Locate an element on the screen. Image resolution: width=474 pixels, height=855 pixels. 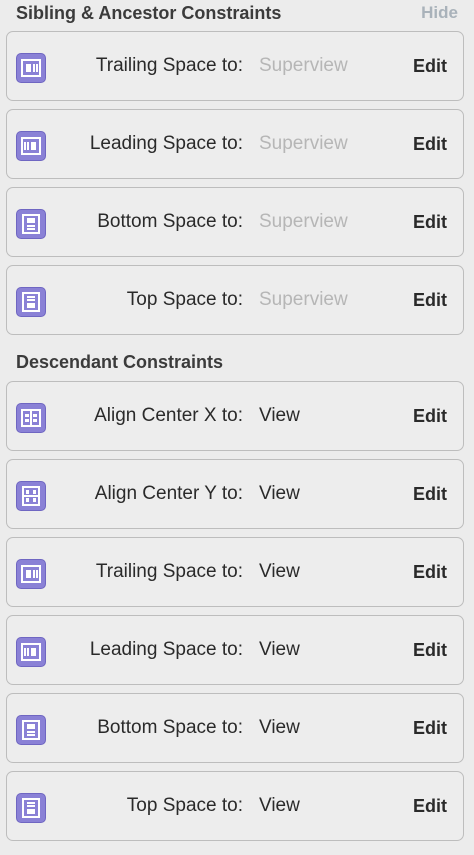
constraint-row-top-superview: Top Space to: Superview Edit is located at coordinates (235, 300).